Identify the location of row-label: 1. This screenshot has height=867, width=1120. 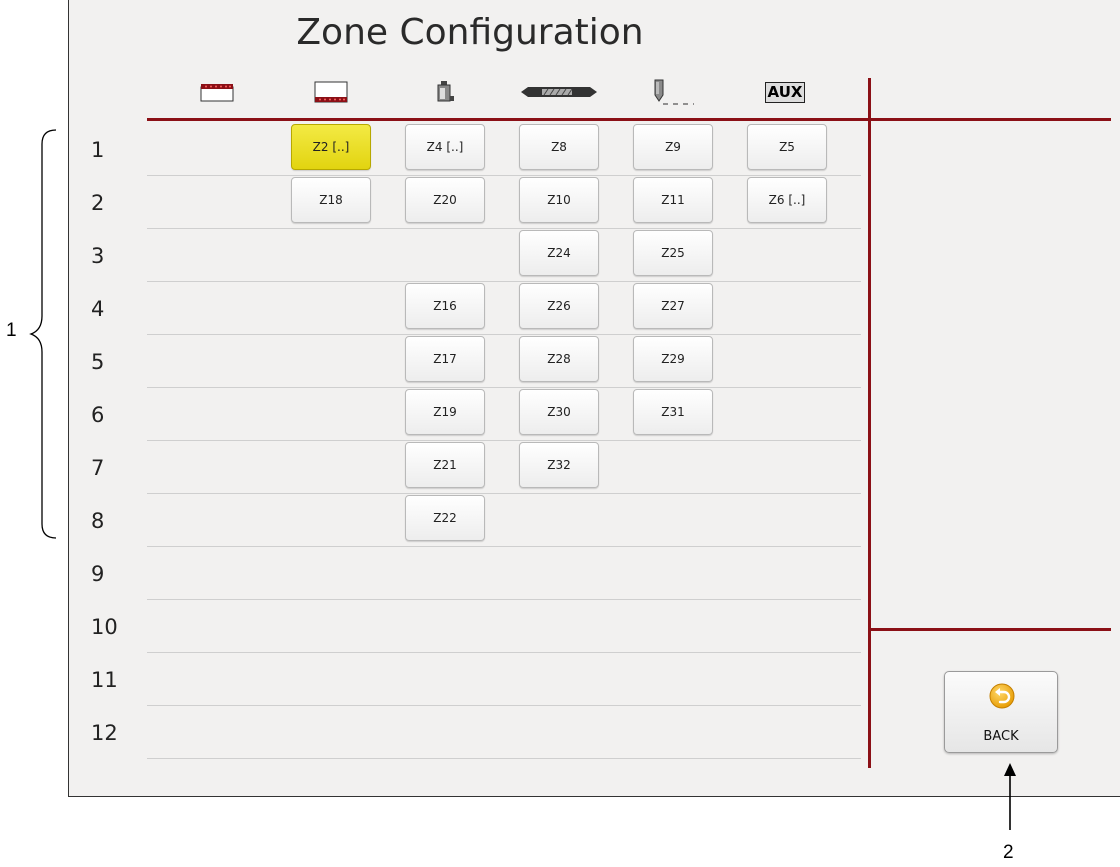
(98, 150).